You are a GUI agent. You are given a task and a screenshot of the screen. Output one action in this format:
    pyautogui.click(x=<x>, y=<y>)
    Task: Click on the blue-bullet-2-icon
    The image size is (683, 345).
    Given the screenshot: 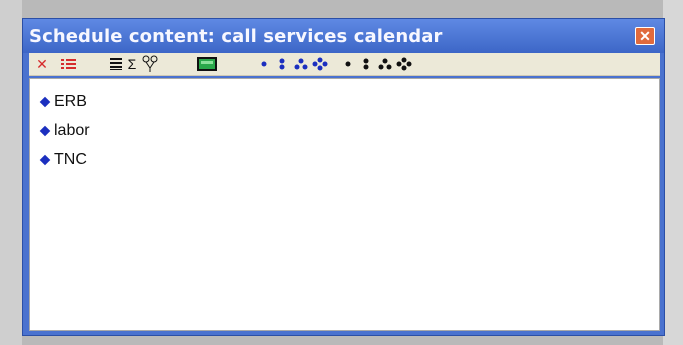 What is the action you would take?
    pyautogui.click(x=282, y=64)
    